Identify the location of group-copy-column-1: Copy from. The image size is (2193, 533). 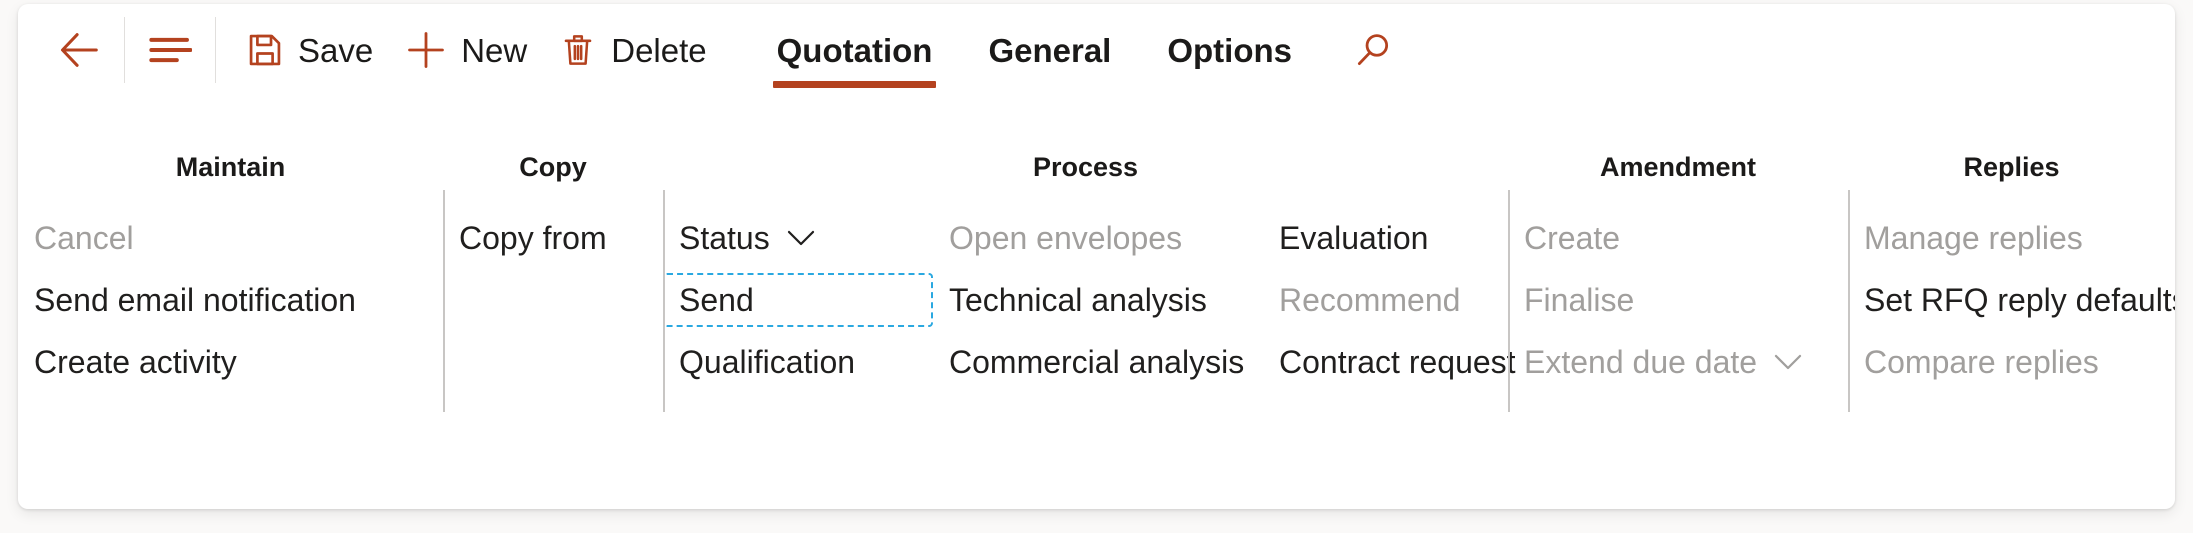
(533, 238).